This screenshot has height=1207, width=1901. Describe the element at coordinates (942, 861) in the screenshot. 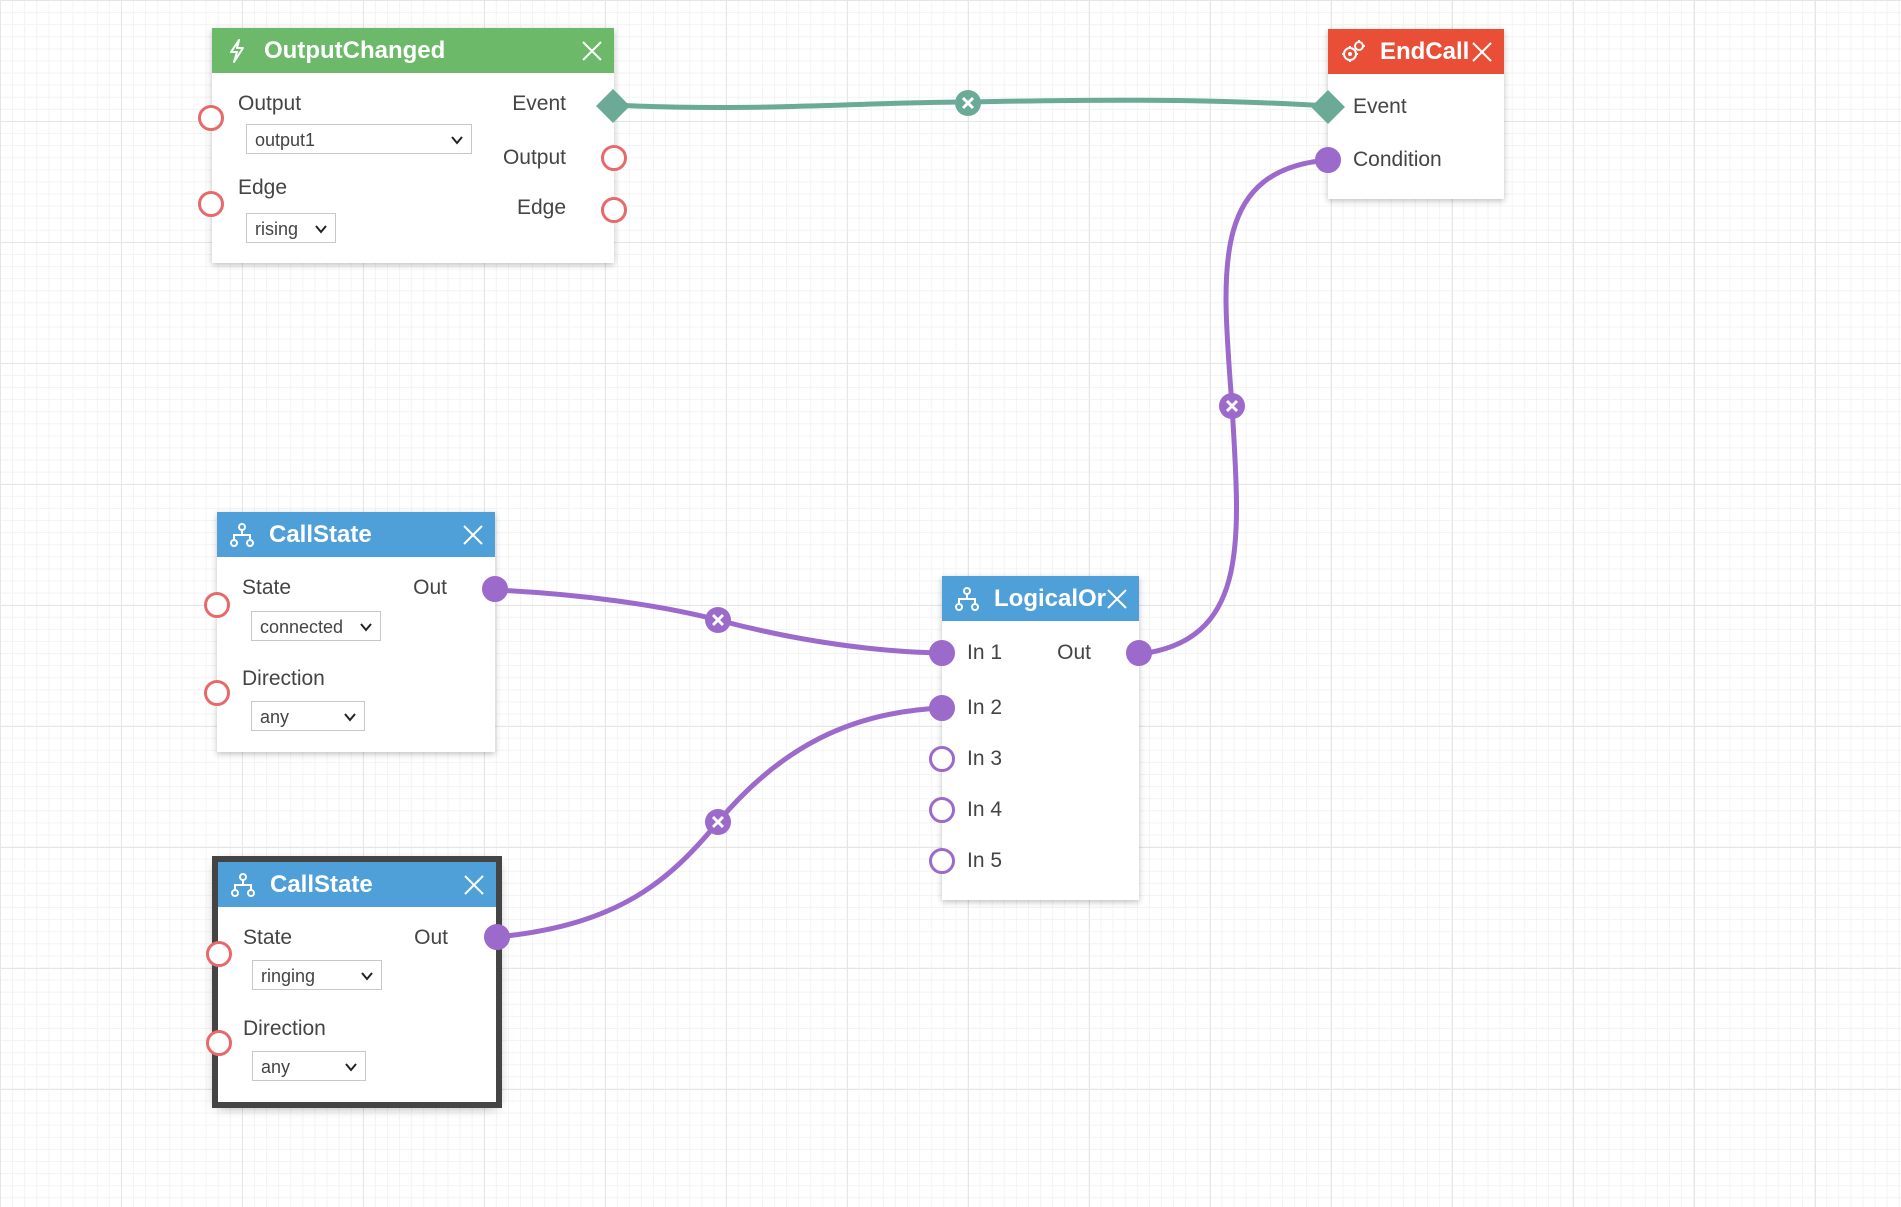

I see `in-5-port` at that location.